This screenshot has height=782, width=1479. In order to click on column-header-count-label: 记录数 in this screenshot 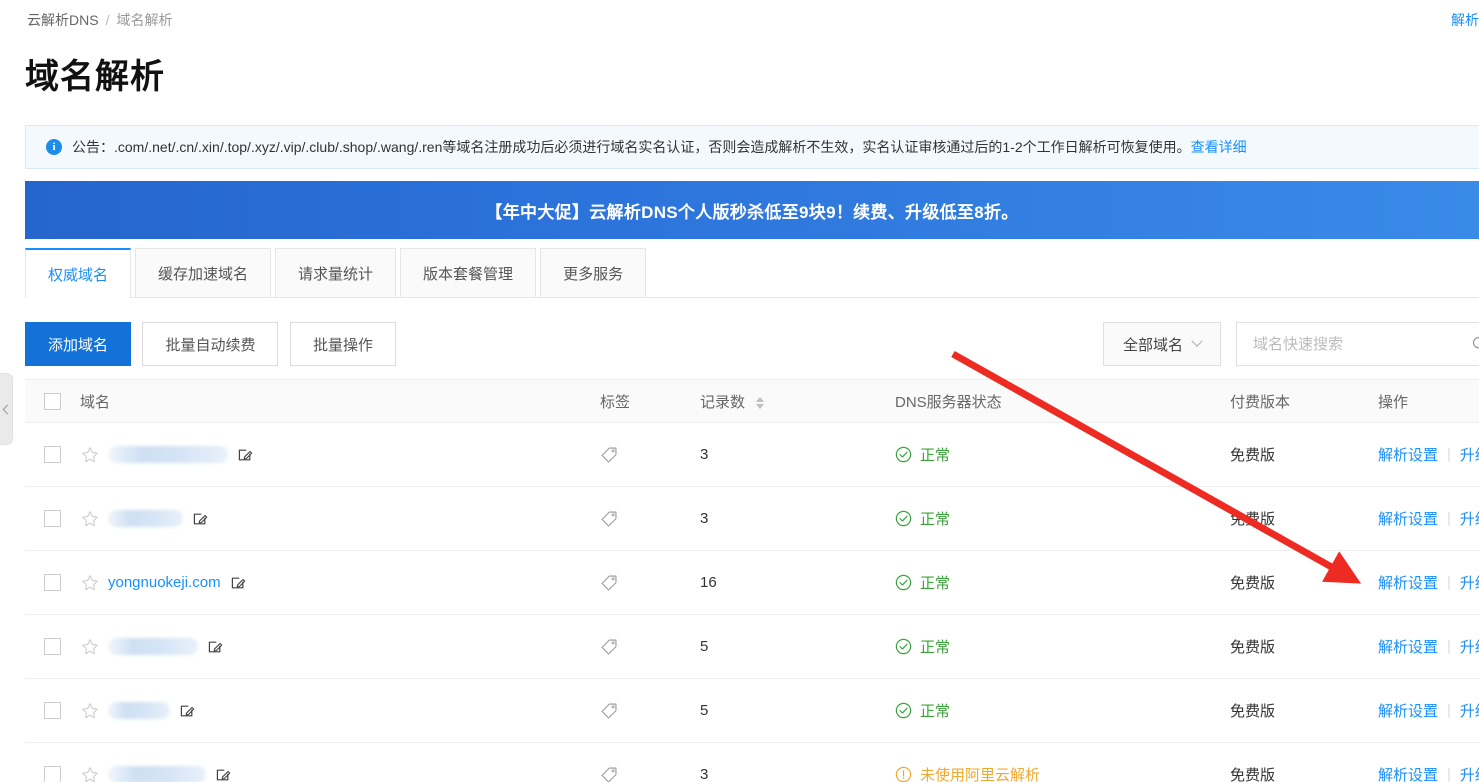, I will do `click(723, 402)`.